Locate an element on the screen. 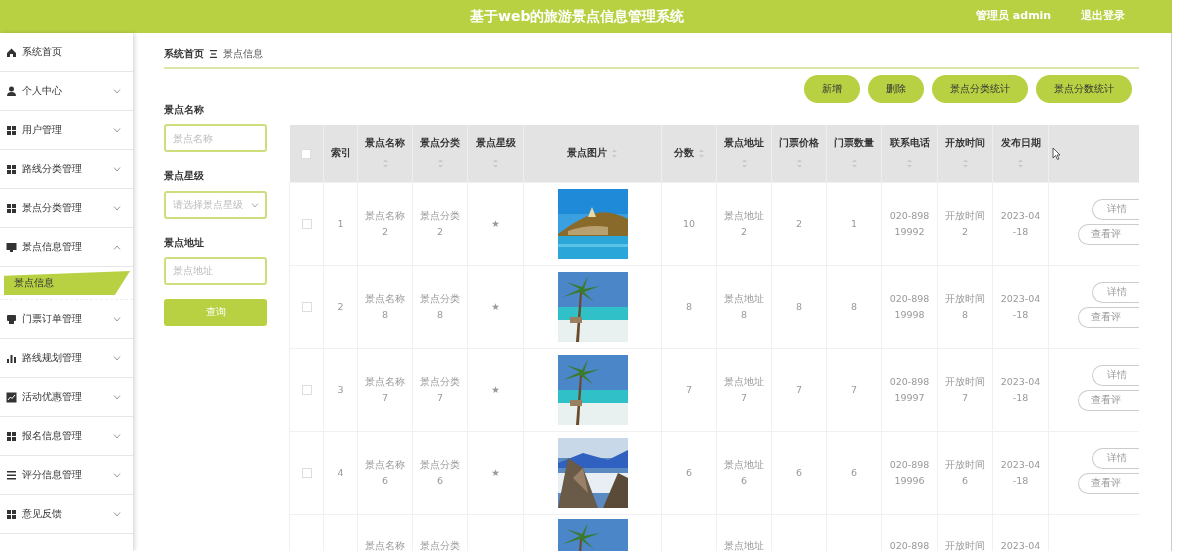  table-cell: 景点地址7 is located at coordinates (744, 389).